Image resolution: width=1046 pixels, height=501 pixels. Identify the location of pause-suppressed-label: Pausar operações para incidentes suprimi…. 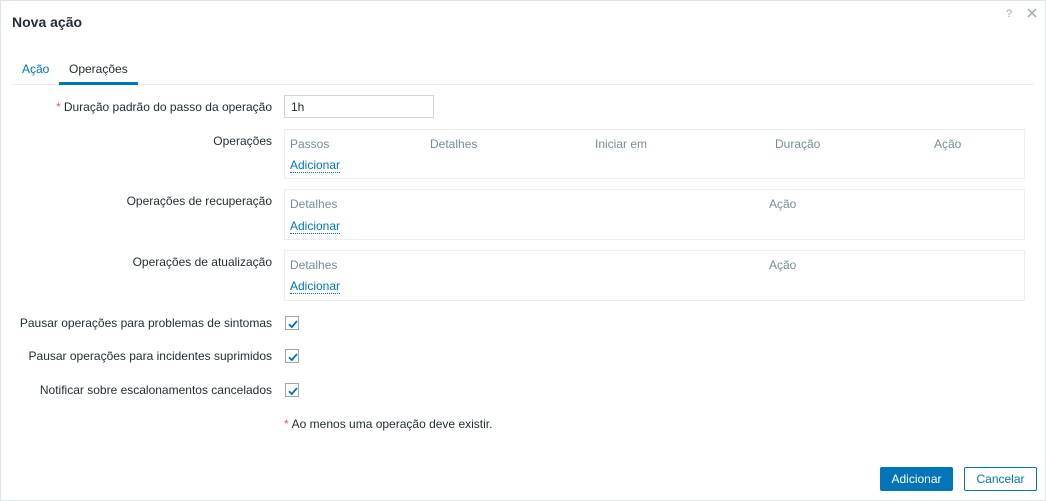
(150, 356).